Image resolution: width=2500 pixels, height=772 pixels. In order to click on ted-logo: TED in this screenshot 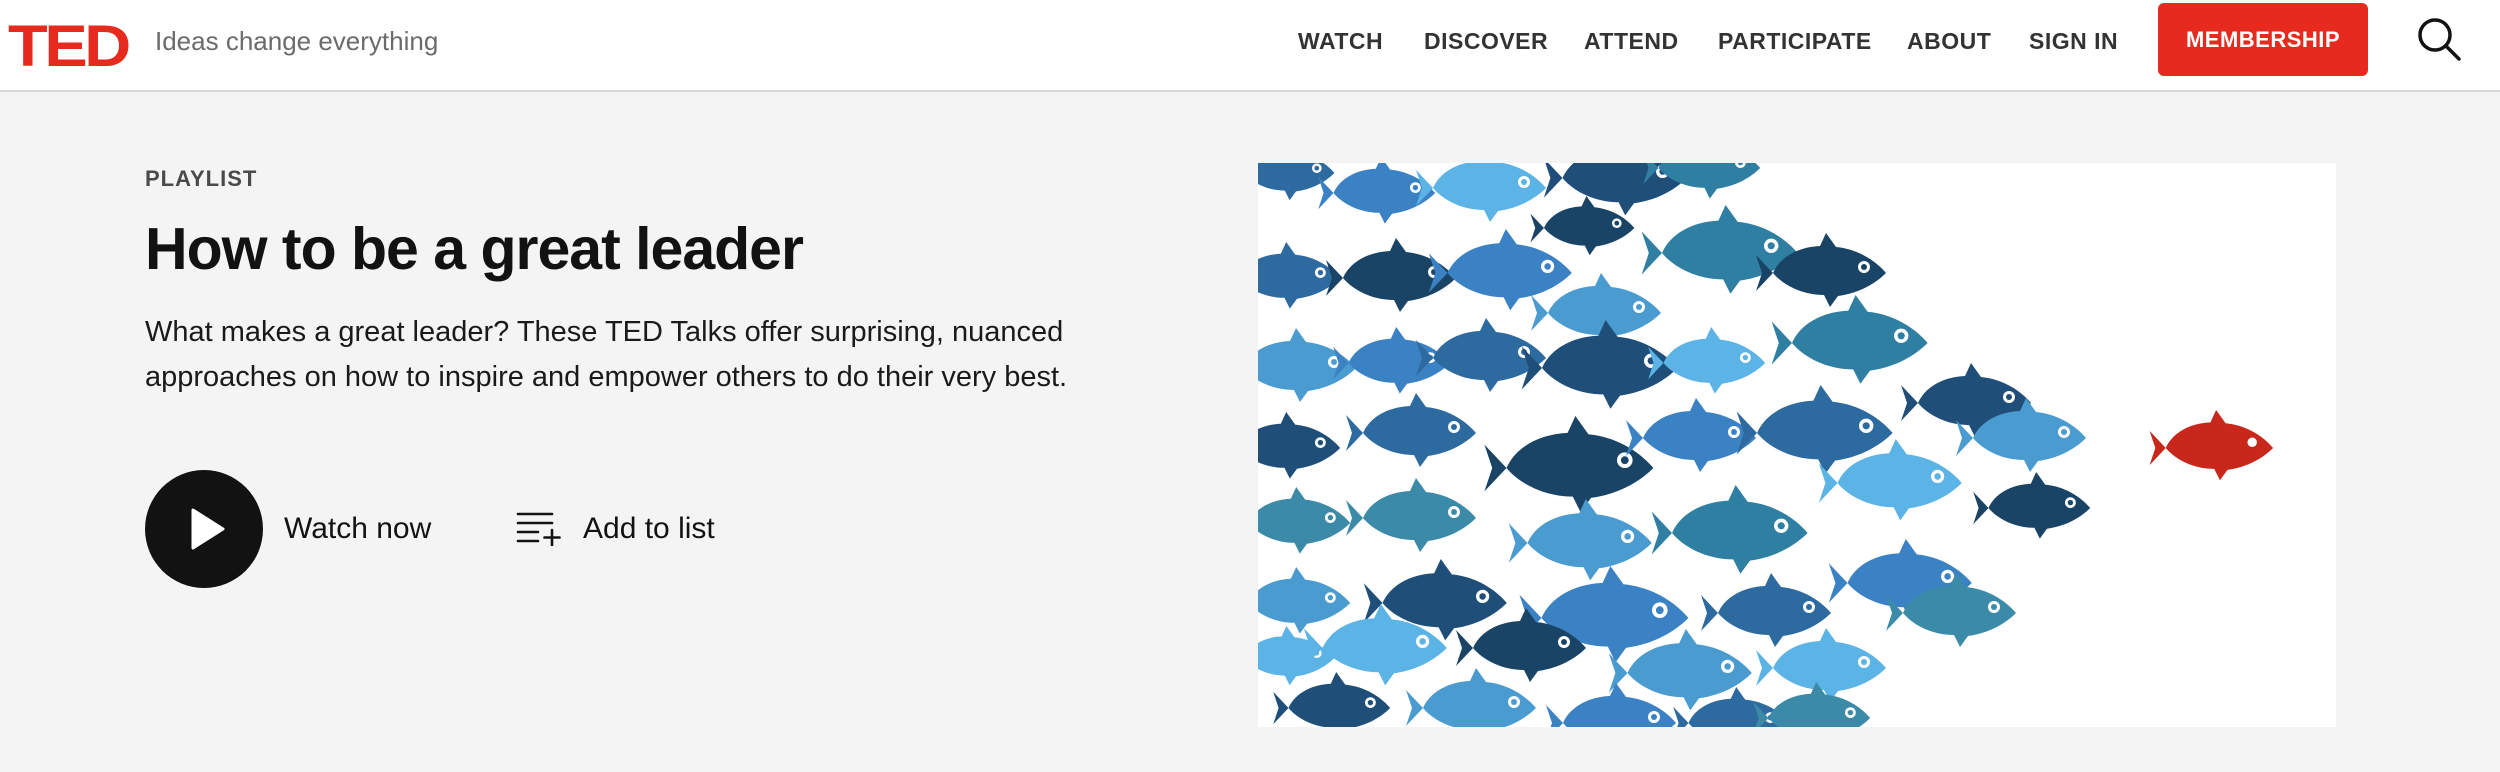, I will do `click(69, 47)`.